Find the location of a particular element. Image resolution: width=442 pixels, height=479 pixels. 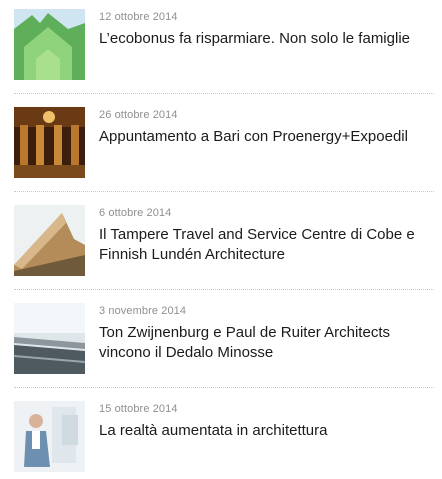

building-icon is located at coordinates (49, 240).